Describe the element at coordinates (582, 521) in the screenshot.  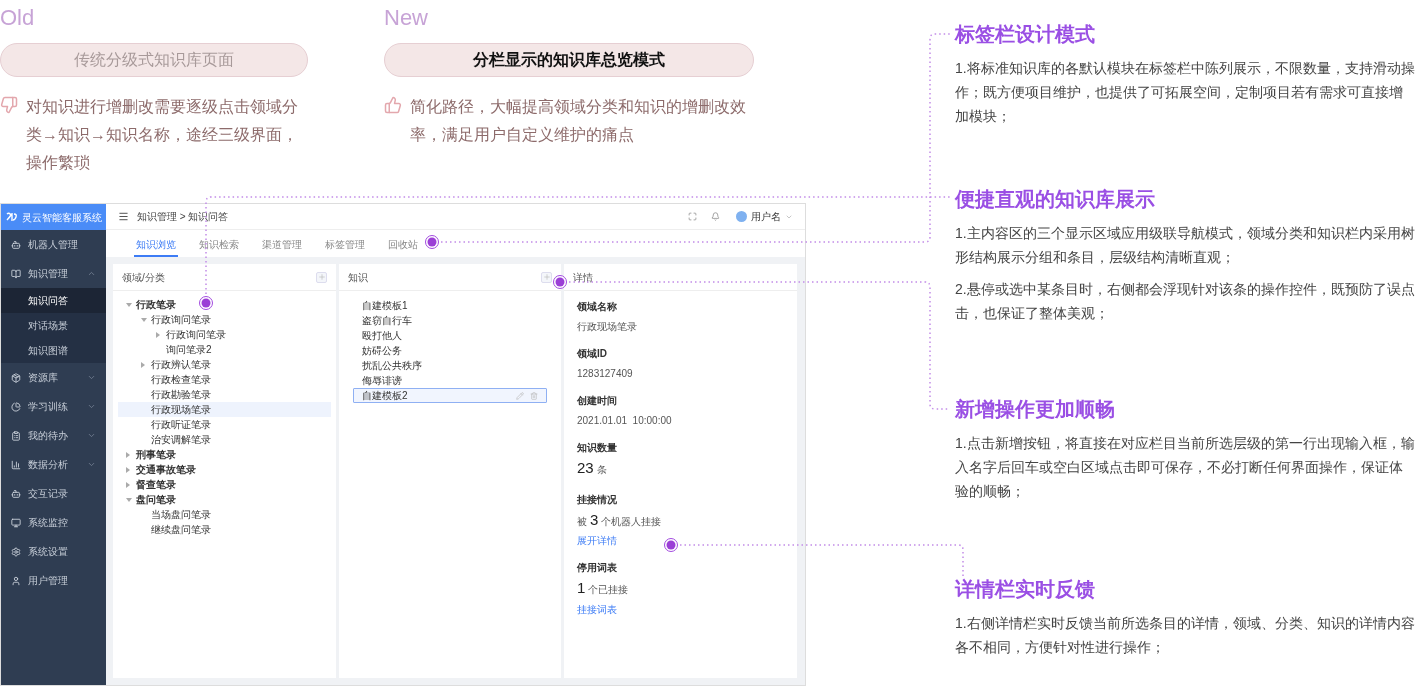
I see `count-prefix: 被` at that location.